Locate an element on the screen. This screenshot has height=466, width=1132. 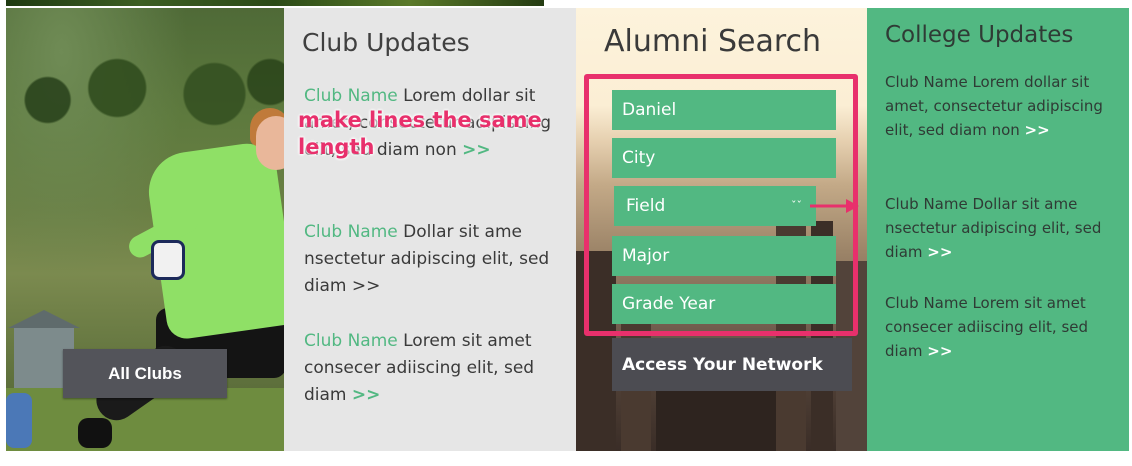
annotation-line: length is located at coordinates (336, 147).